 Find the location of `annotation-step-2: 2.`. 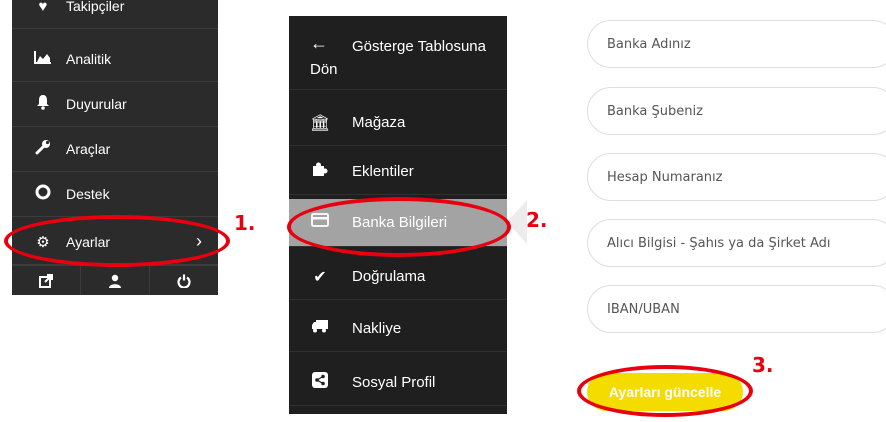

annotation-step-2: 2. is located at coordinates (537, 220).